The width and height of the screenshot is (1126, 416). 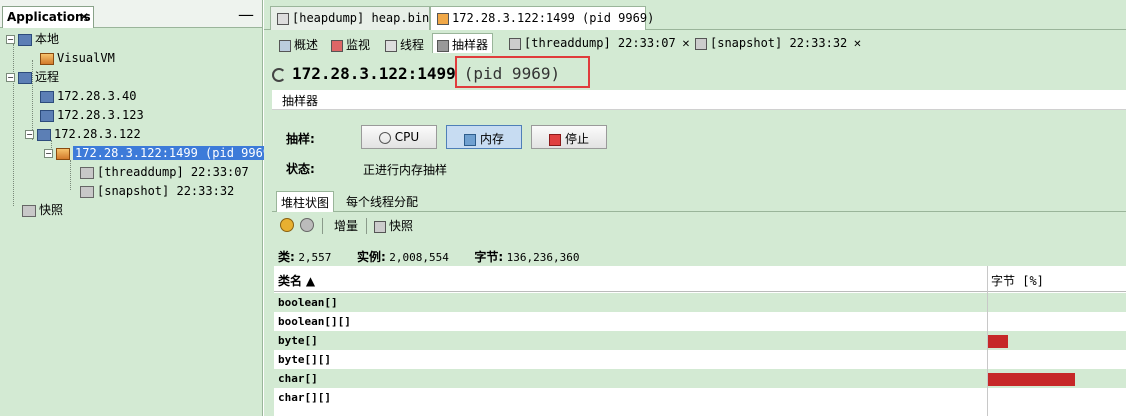 What do you see at coordinates (491, 139) in the screenshot?
I see `button-label: 内存` at bounding box center [491, 139].